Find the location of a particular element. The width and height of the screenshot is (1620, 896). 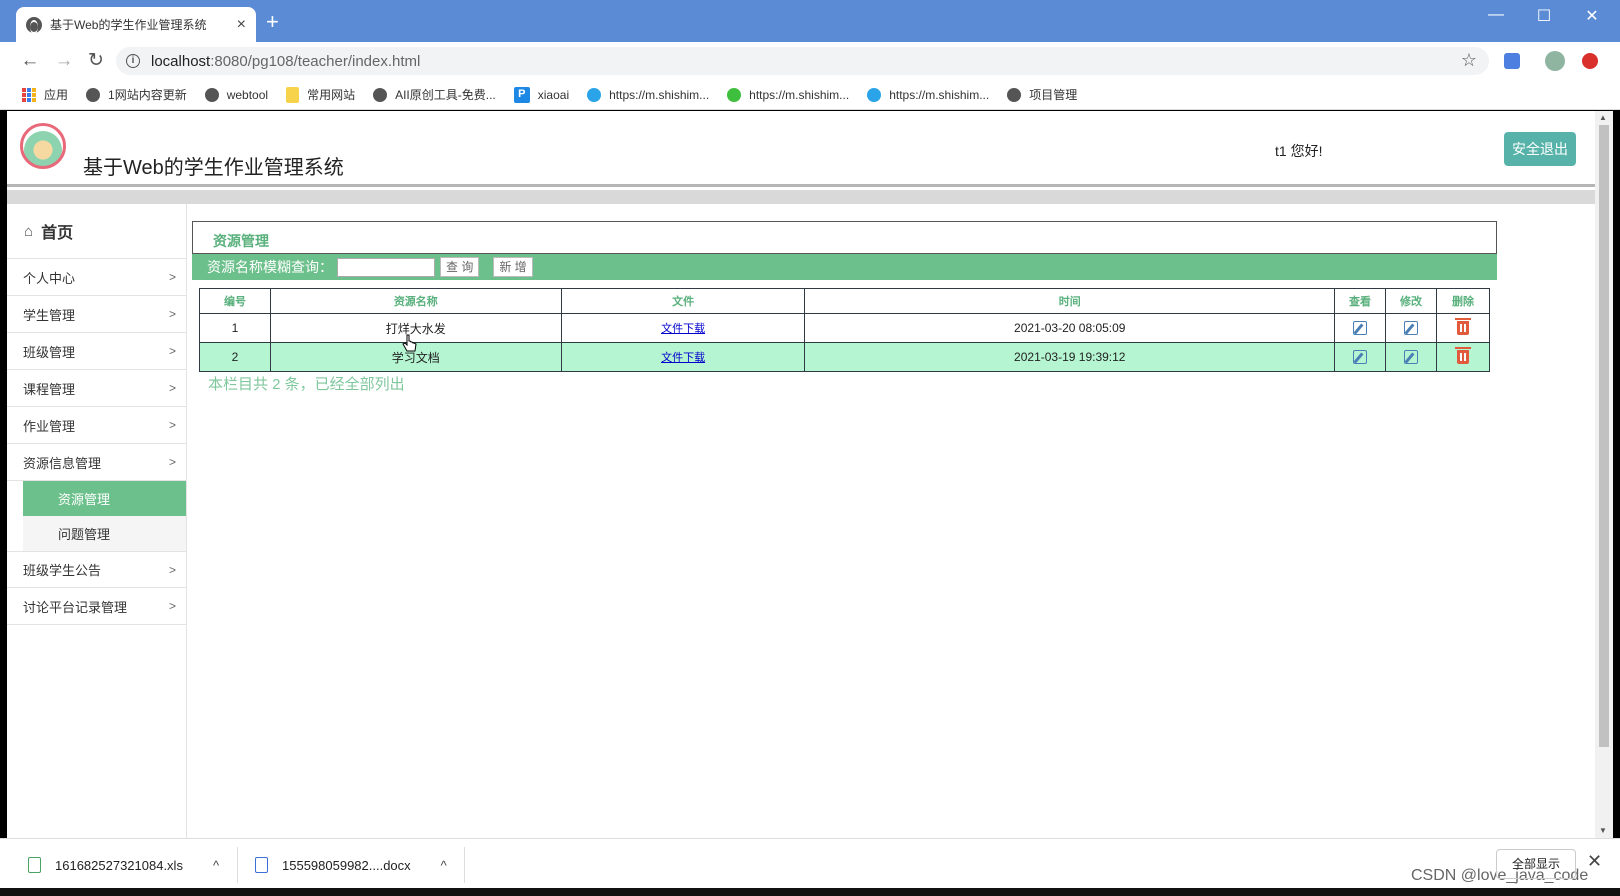

bookmark-apps: 应用 is located at coordinates (45, 94).